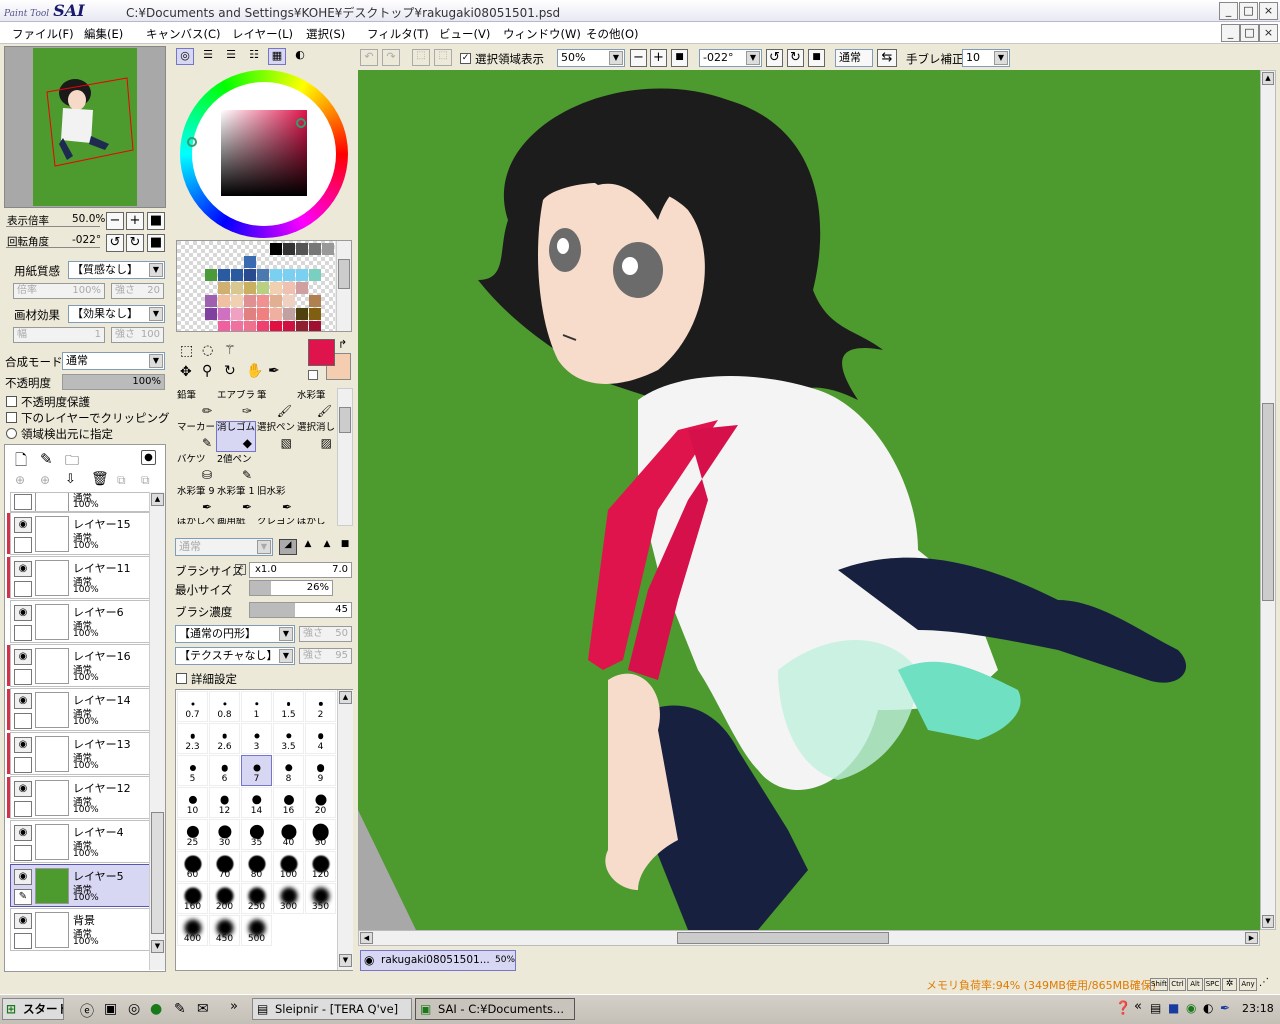 This screenshot has width=1280, height=1024. I want to click on layer-scroll-thumb, so click(157, 873).